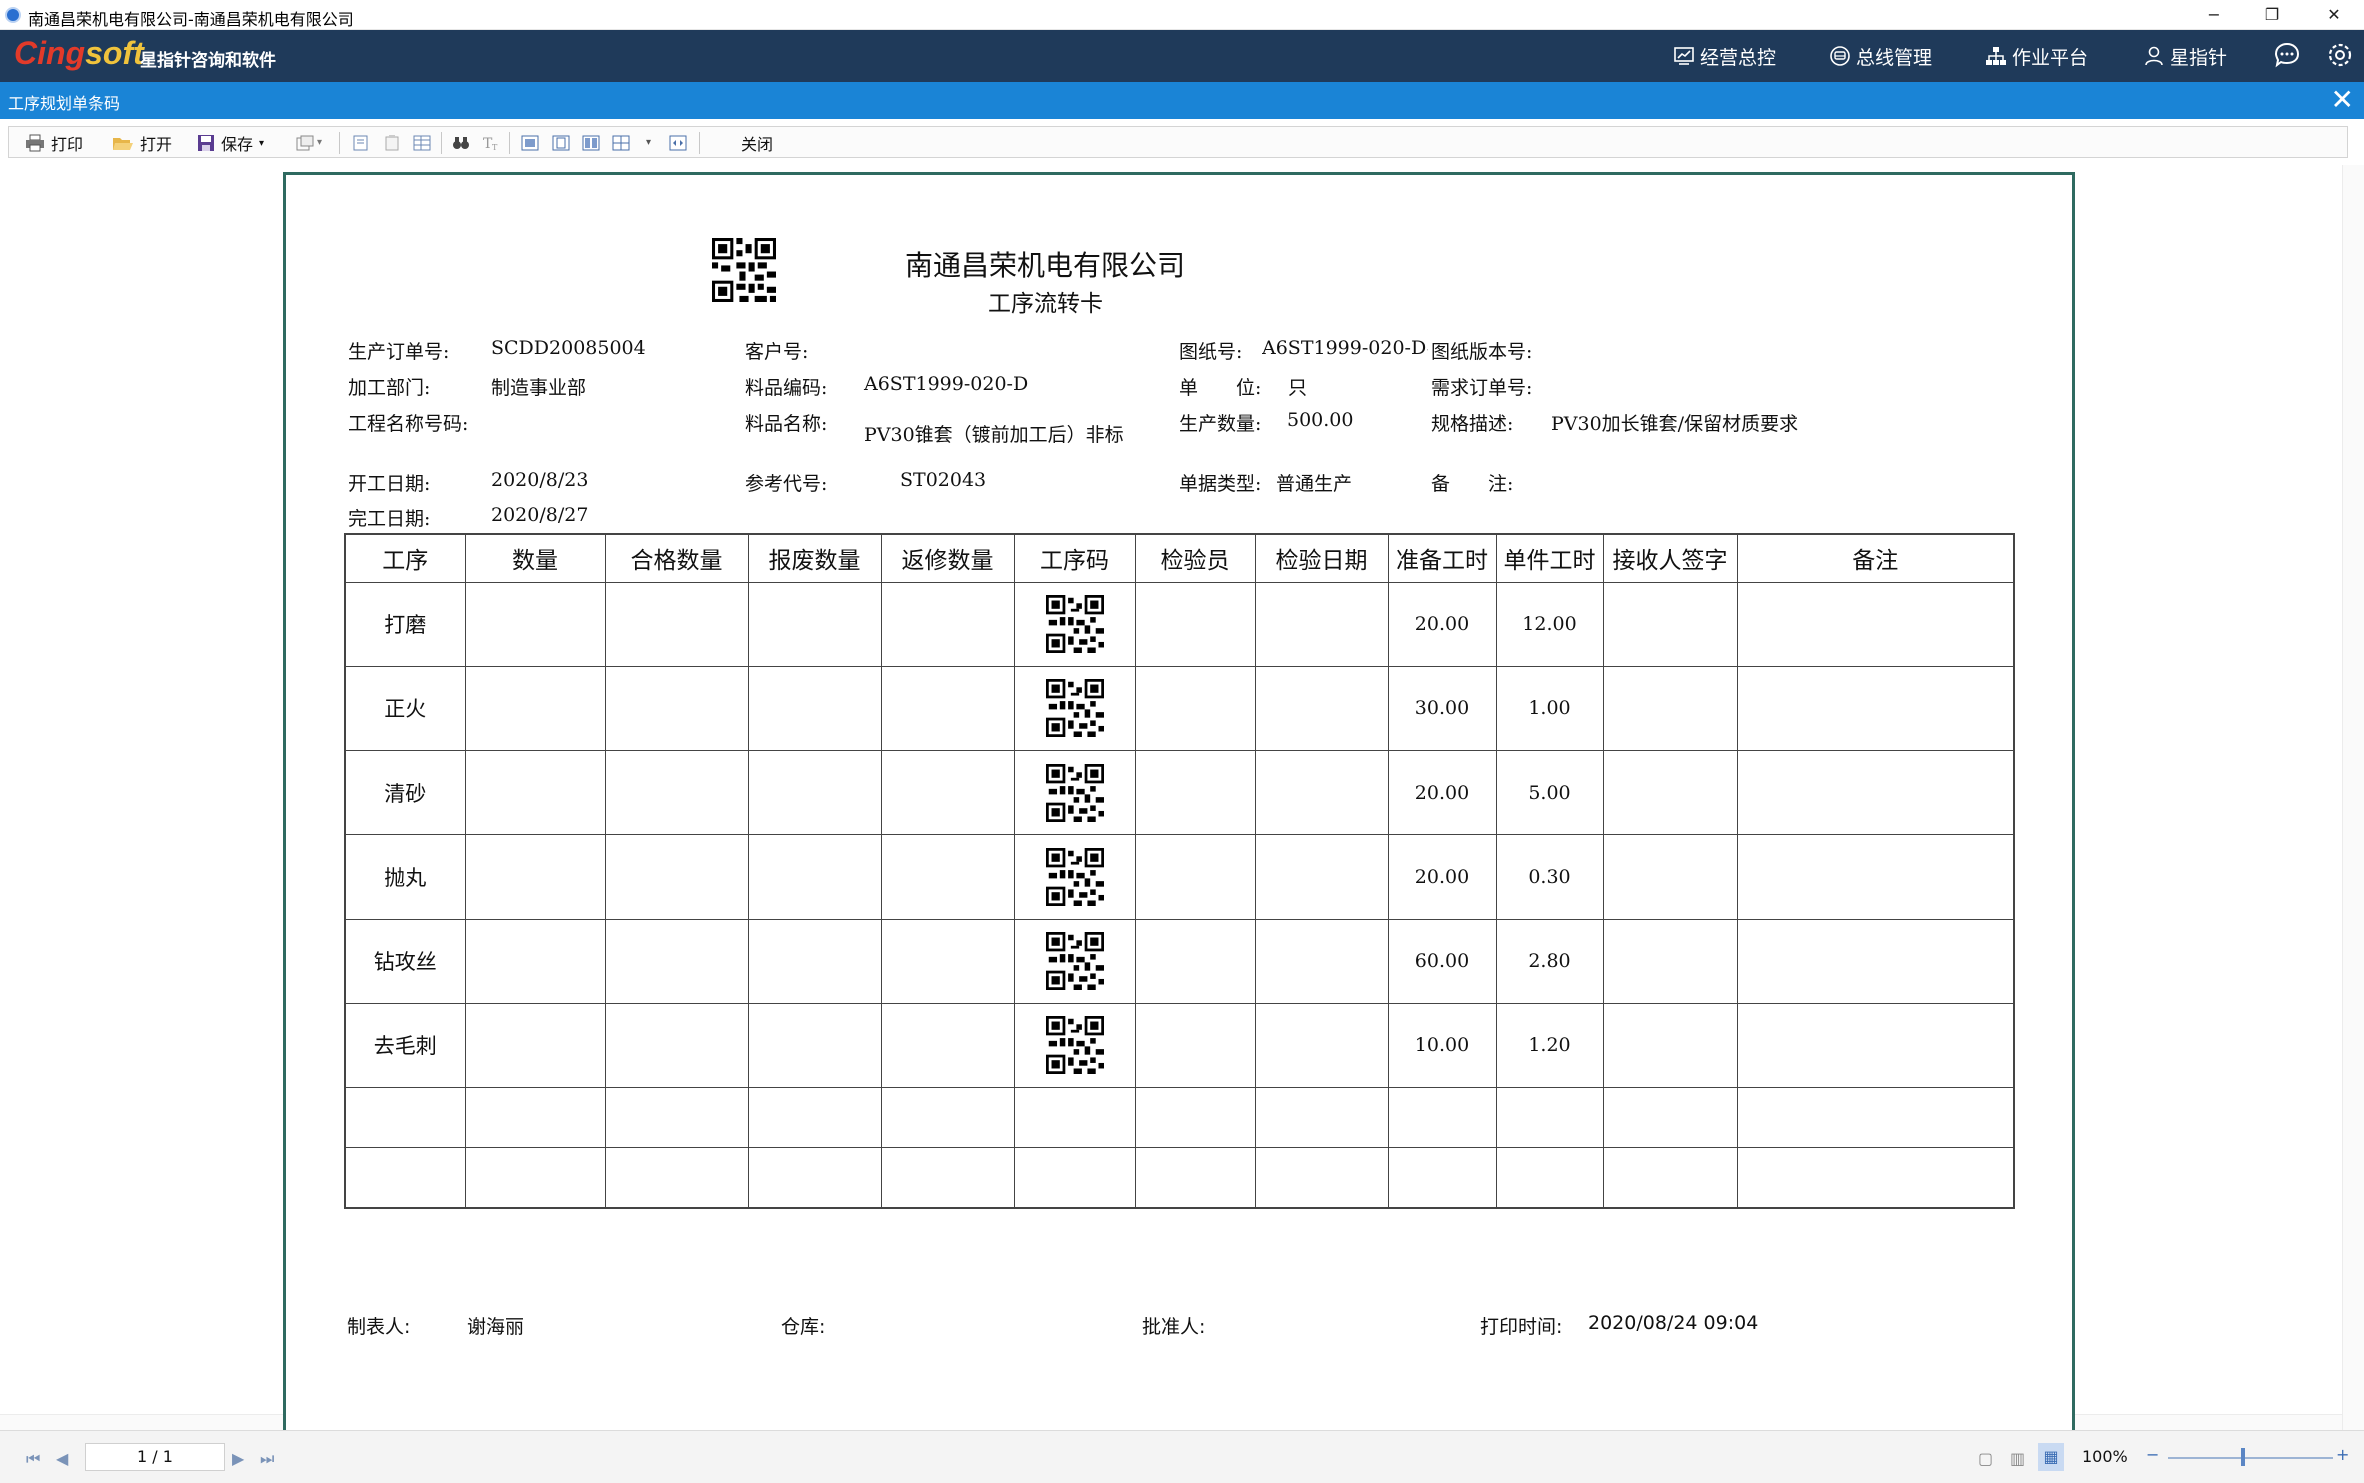  What do you see at coordinates (422, 143) in the screenshot?
I see `table-view-icon` at bounding box center [422, 143].